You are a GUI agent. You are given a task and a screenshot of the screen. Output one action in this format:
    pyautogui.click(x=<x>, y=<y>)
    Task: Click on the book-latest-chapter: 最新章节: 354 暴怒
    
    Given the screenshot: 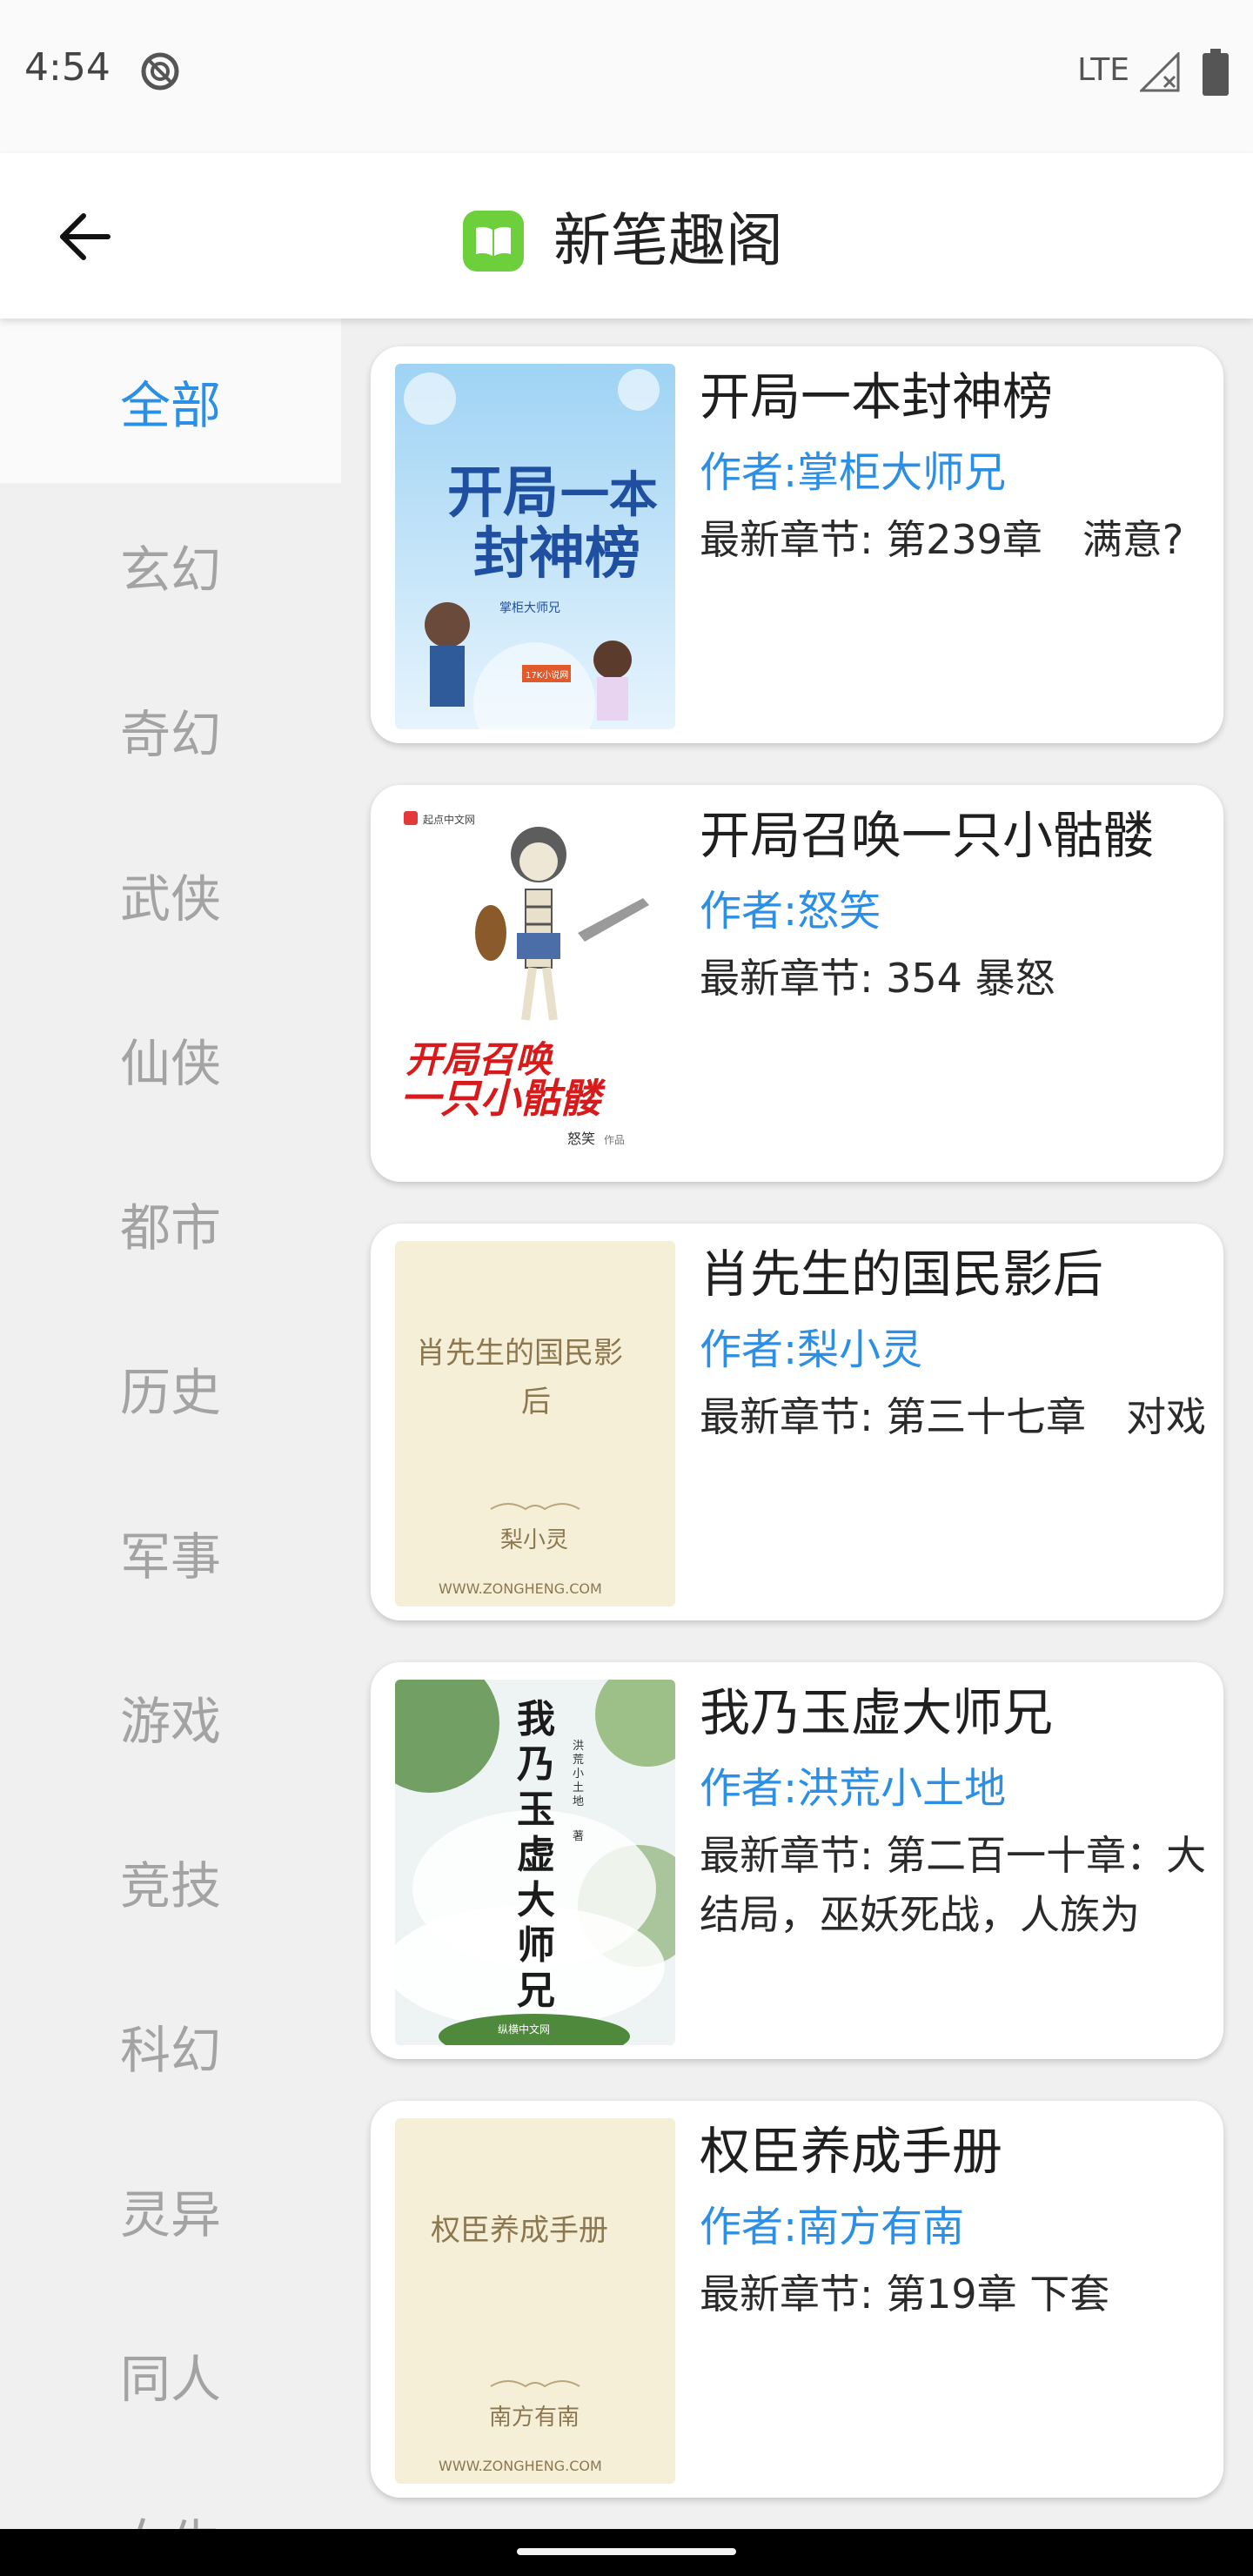 What is the action you would take?
    pyautogui.click(x=877, y=978)
    